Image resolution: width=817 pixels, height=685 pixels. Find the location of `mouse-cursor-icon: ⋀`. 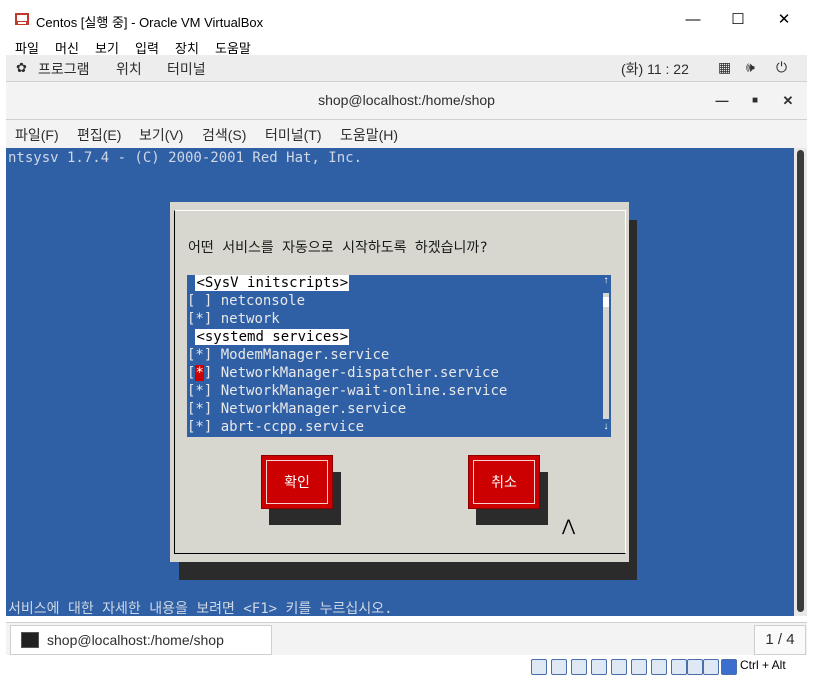

mouse-cursor-icon: ⋀ is located at coordinates (569, 526).